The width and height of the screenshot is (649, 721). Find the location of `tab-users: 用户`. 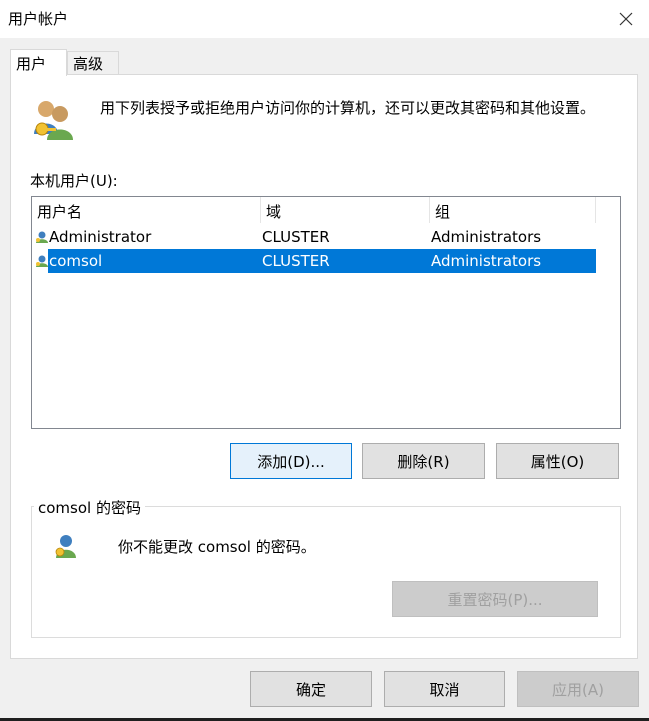

tab-users: 用户 is located at coordinates (38, 62).